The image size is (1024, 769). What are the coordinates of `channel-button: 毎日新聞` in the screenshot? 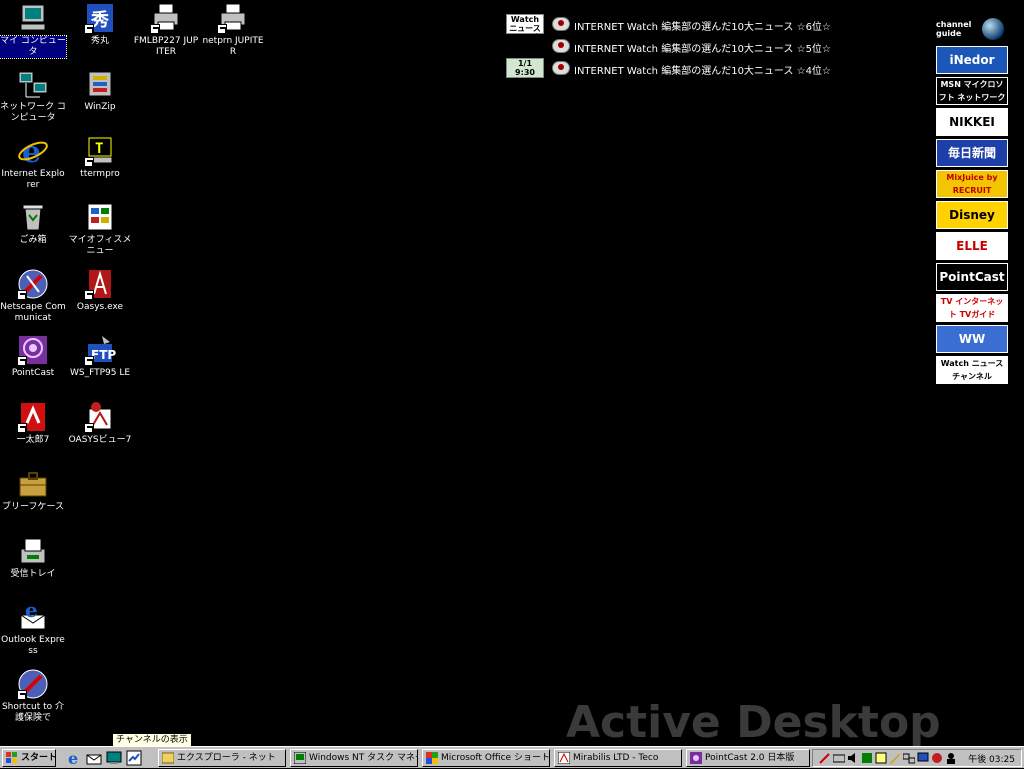 It's located at (972, 153).